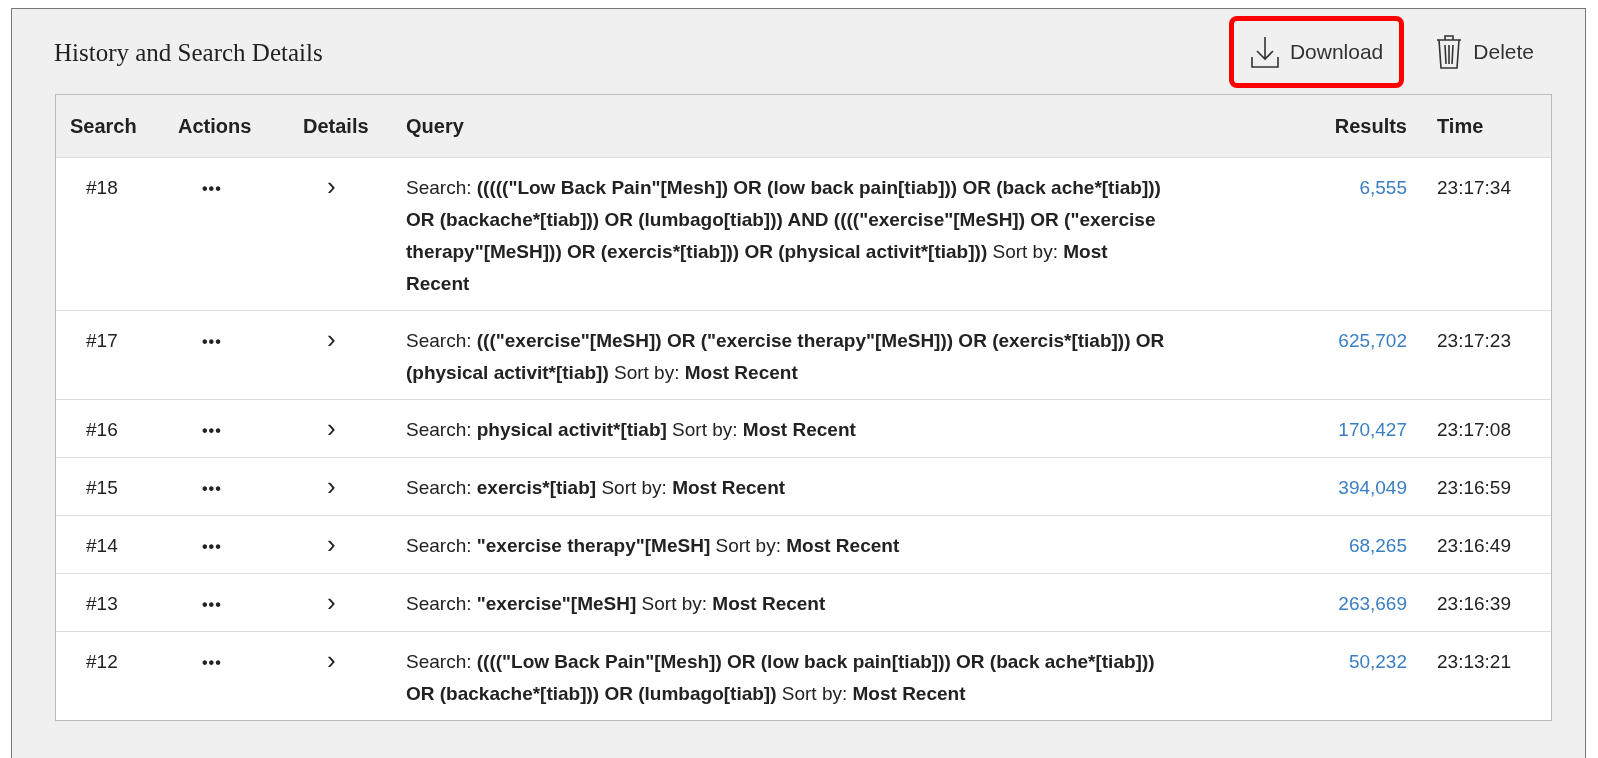 The image size is (1598, 758). What do you see at coordinates (781, 678) in the screenshot?
I see `query-text: Search: (((("Low Back Pain"[Mesh]) OR (low back pain[tiab])) OR (back ache*[tiab])) OR (backache*[tiab])) OR (lumbago[tiab]) Sort by: Most Recent` at bounding box center [781, 678].